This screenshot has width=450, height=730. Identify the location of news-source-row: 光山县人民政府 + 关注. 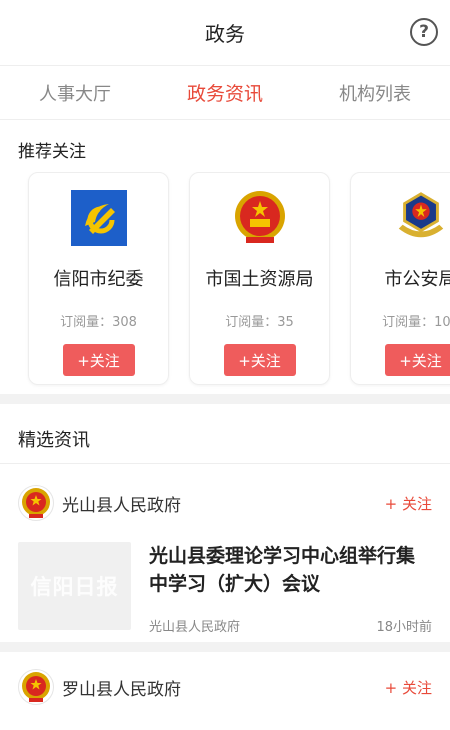
(225, 503).